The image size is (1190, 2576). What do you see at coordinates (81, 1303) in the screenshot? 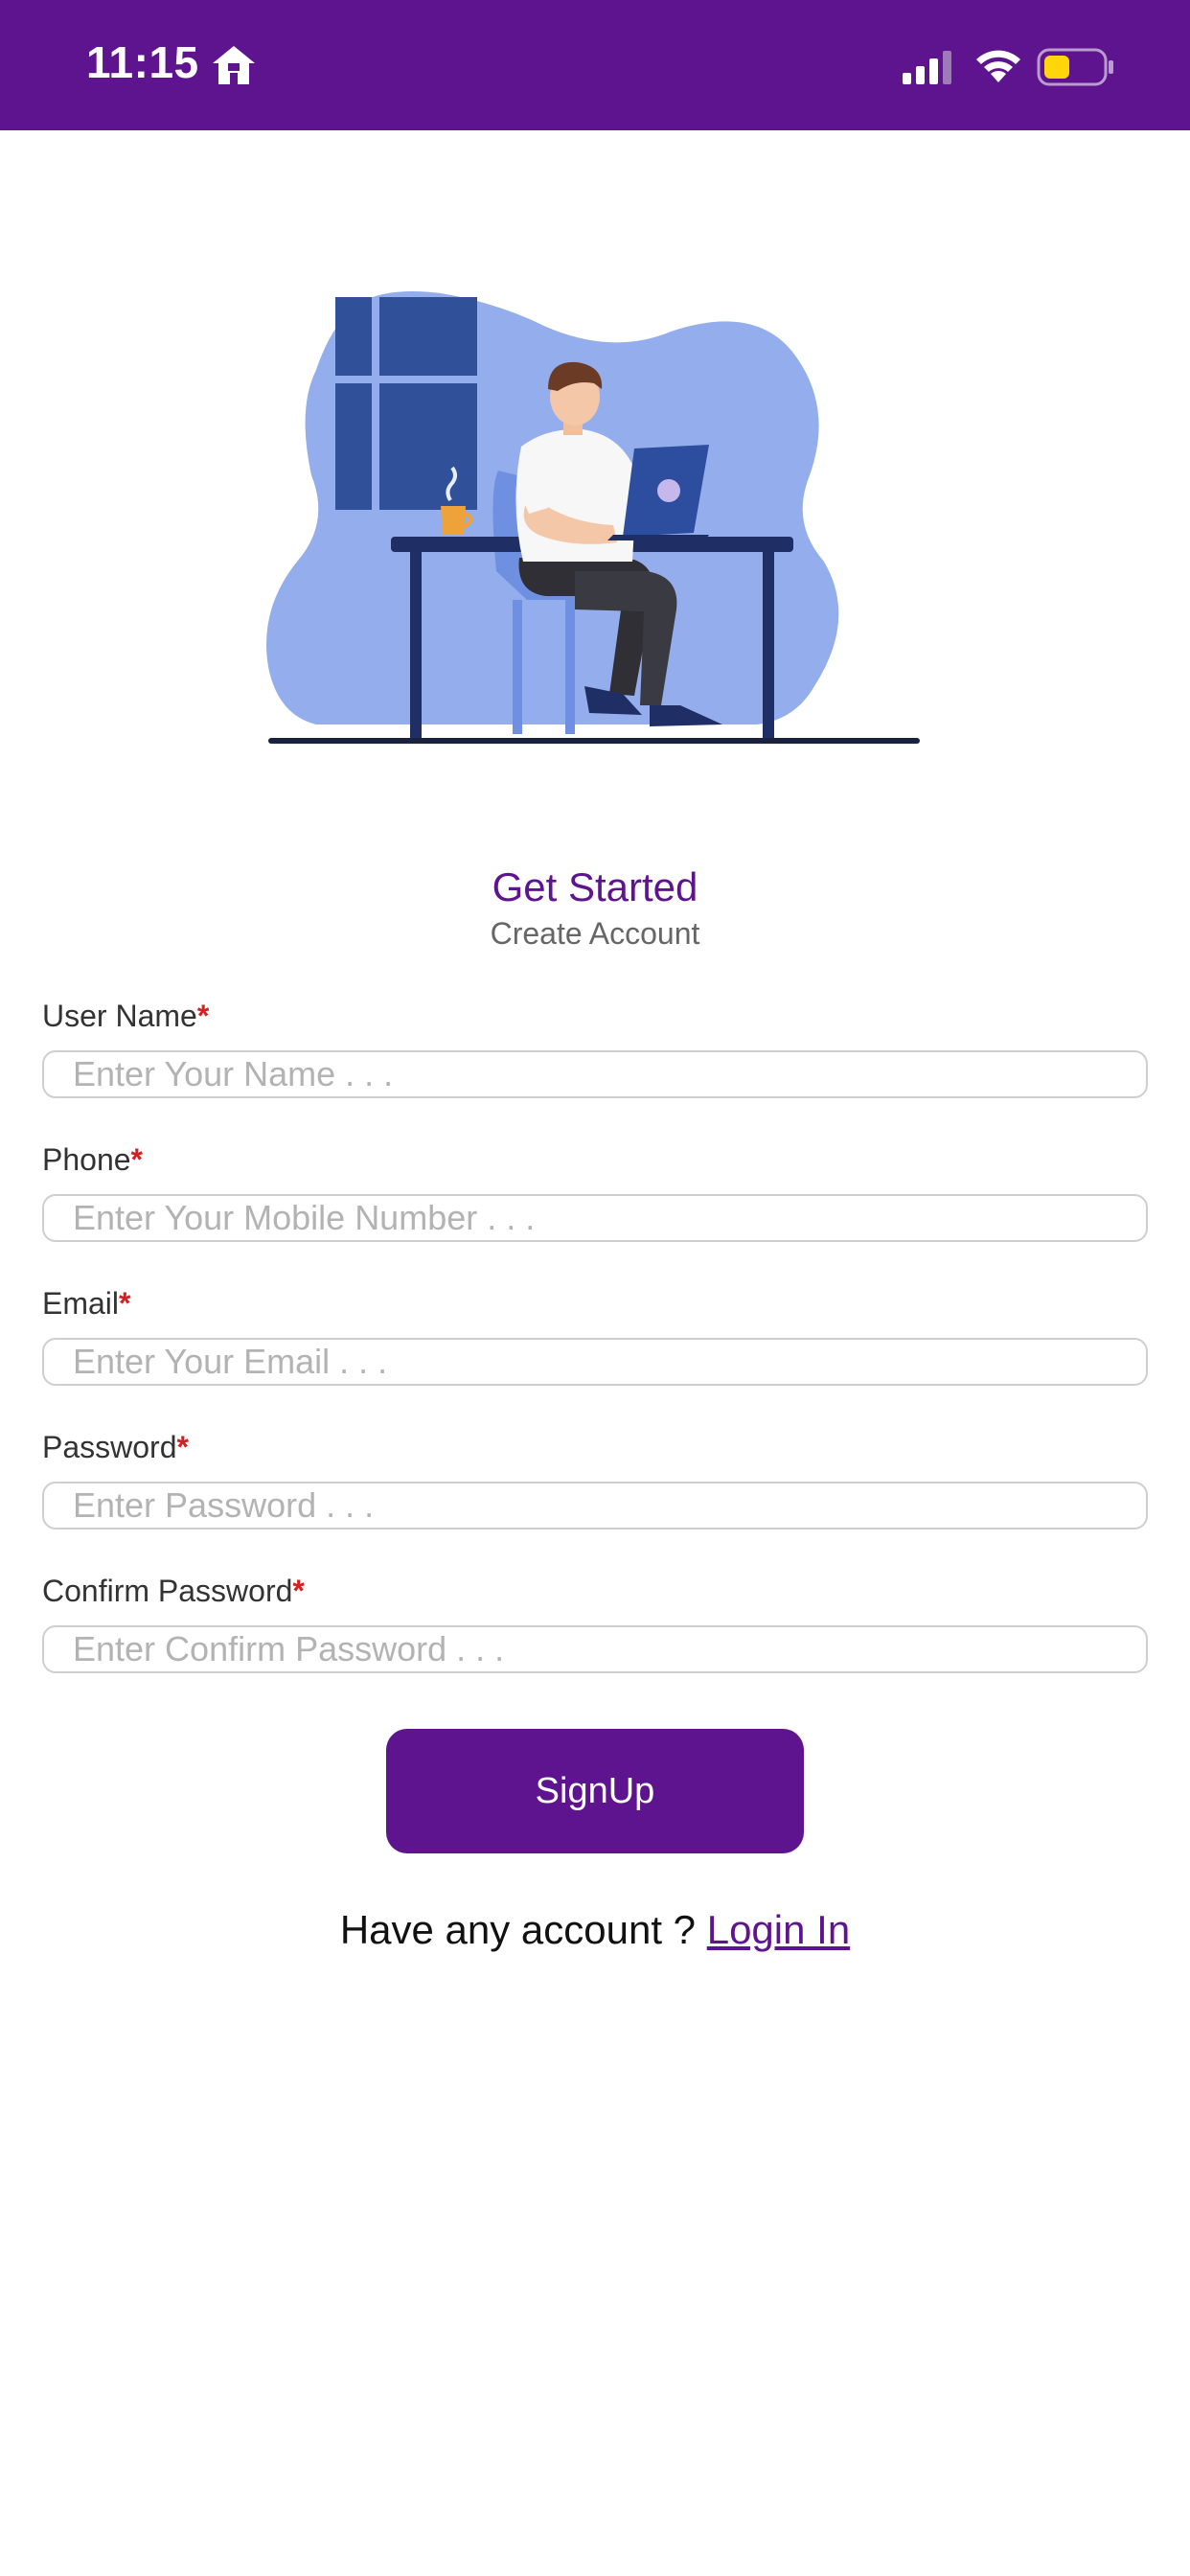
I see `email-label-text: Email` at bounding box center [81, 1303].